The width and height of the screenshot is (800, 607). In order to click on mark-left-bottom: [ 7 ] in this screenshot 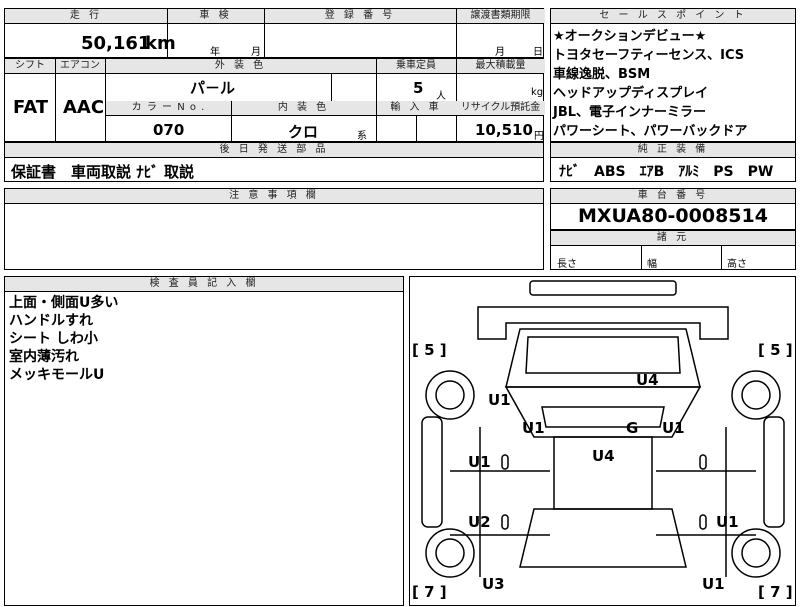, I will do `click(429, 592)`.